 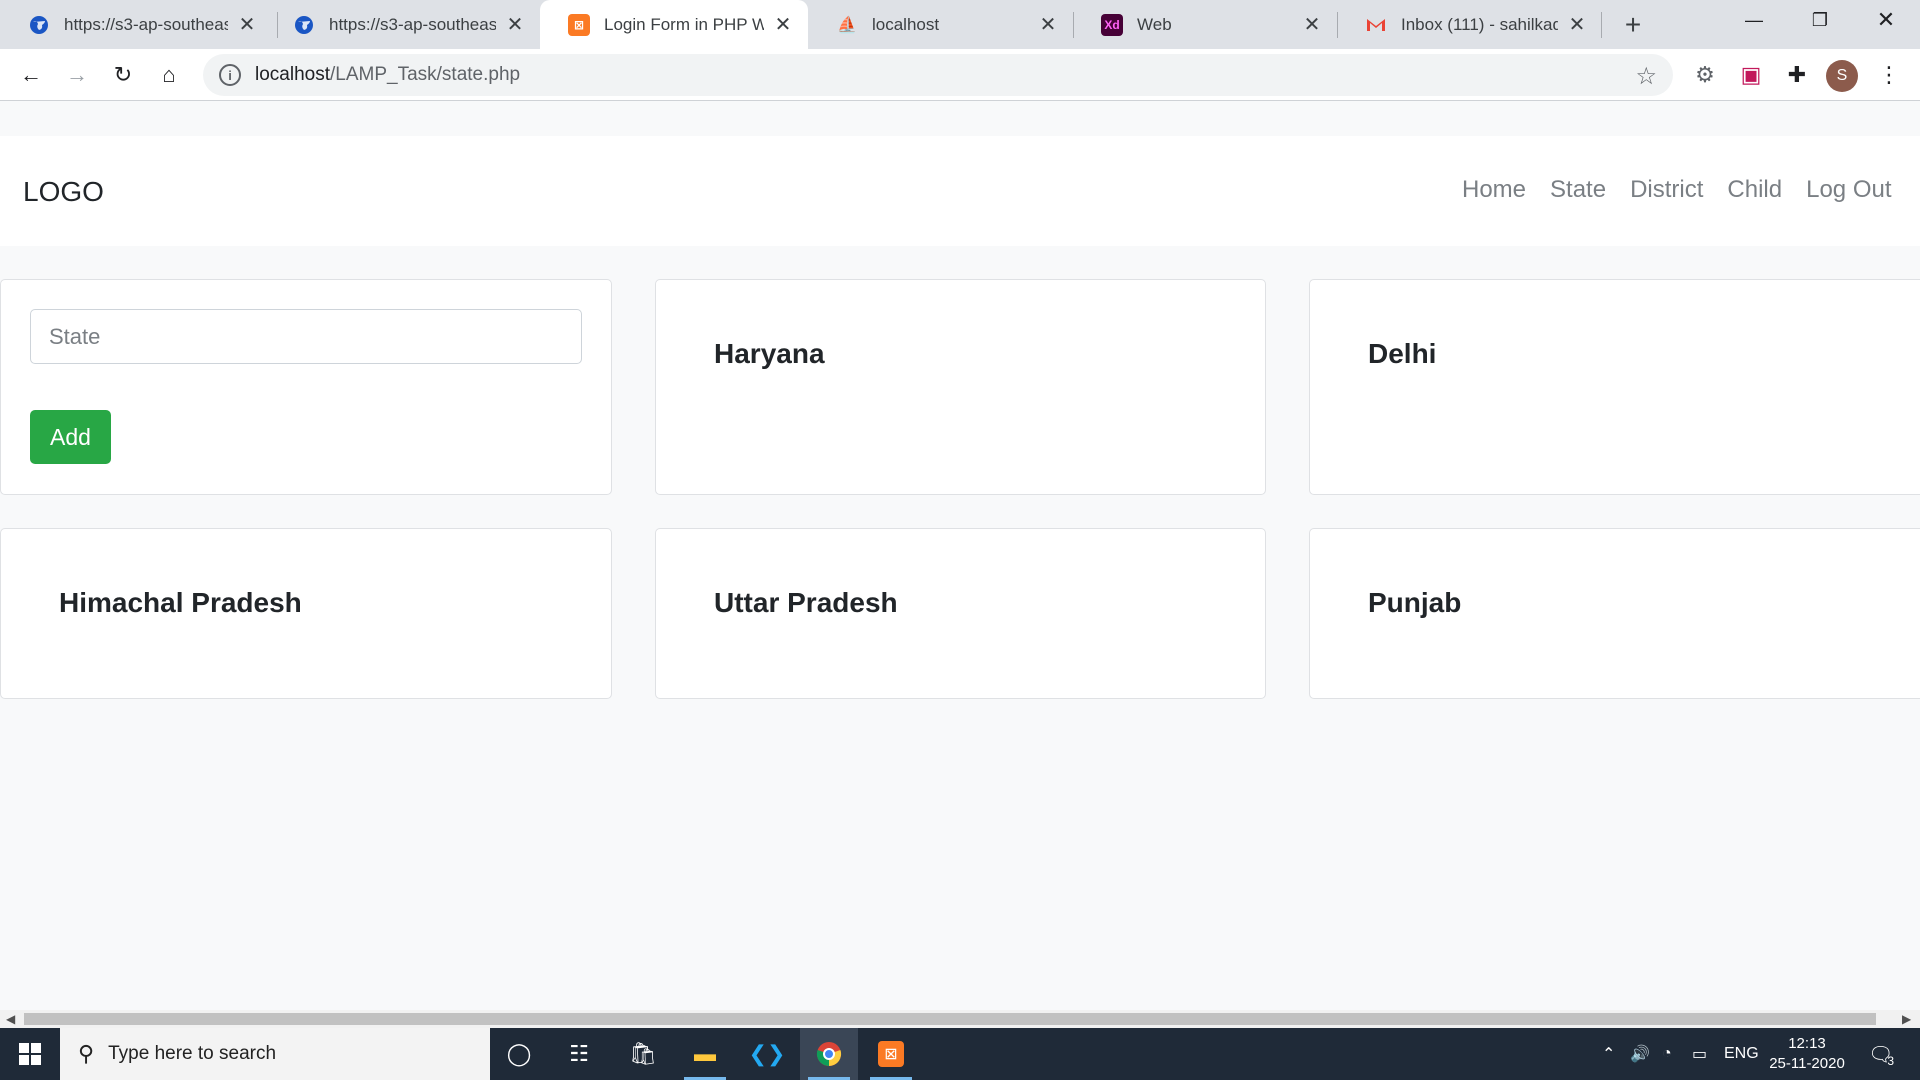 I want to click on nav-district: District, so click(x=1666, y=190).